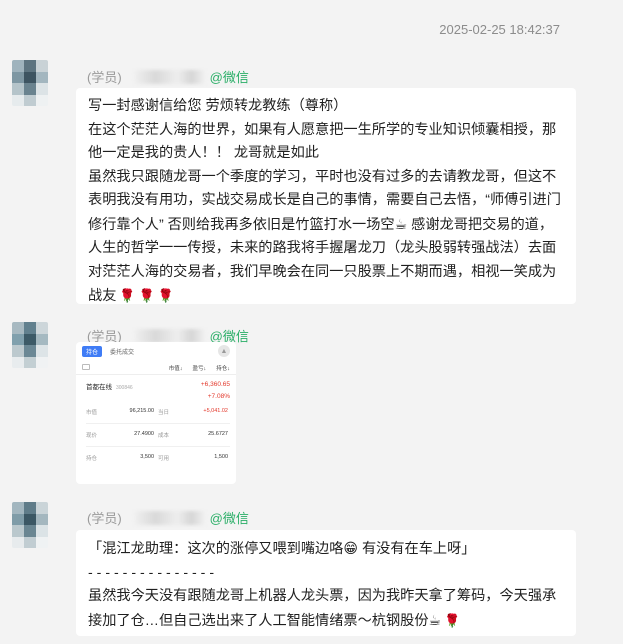 The width and height of the screenshot is (623, 644). What do you see at coordinates (215, 411) in the screenshot?
I see `value-today: +5,041.02` at bounding box center [215, 411].